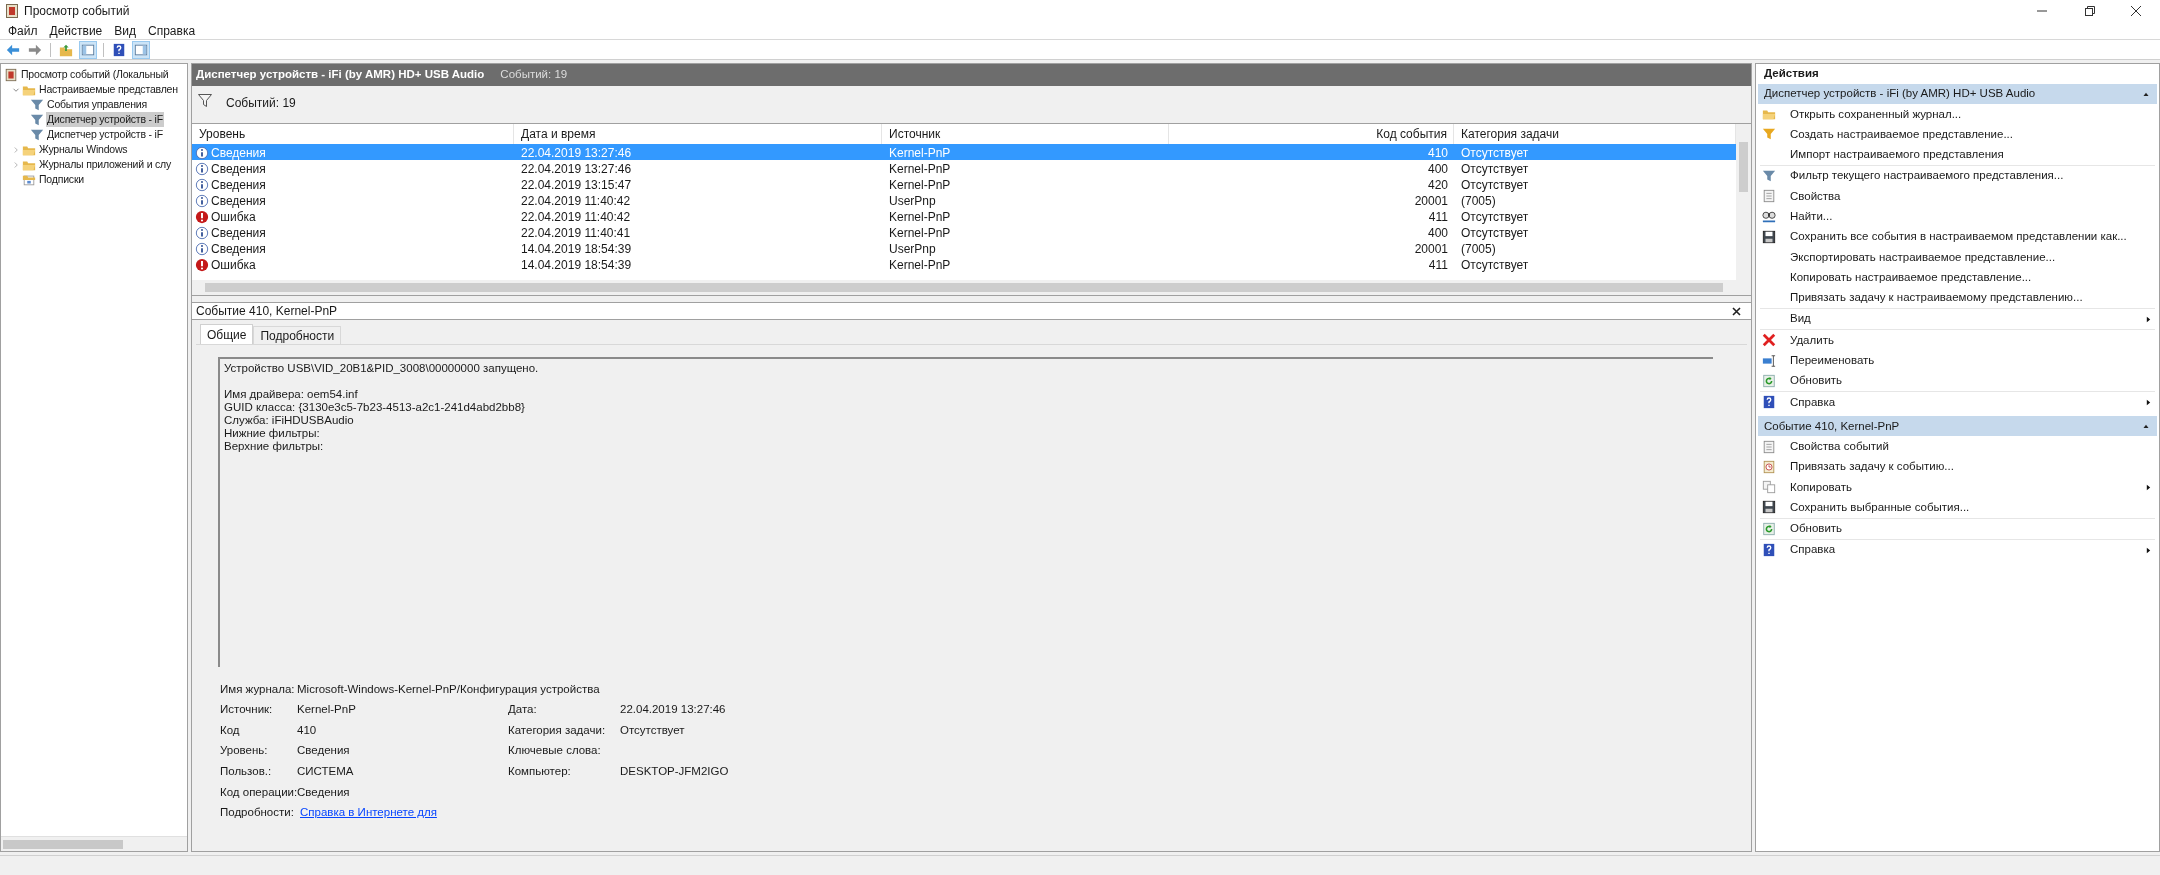 The width and height of the screenshot is (2160, 875). I want to click on action-item: Свойства, so click(1957, 196).